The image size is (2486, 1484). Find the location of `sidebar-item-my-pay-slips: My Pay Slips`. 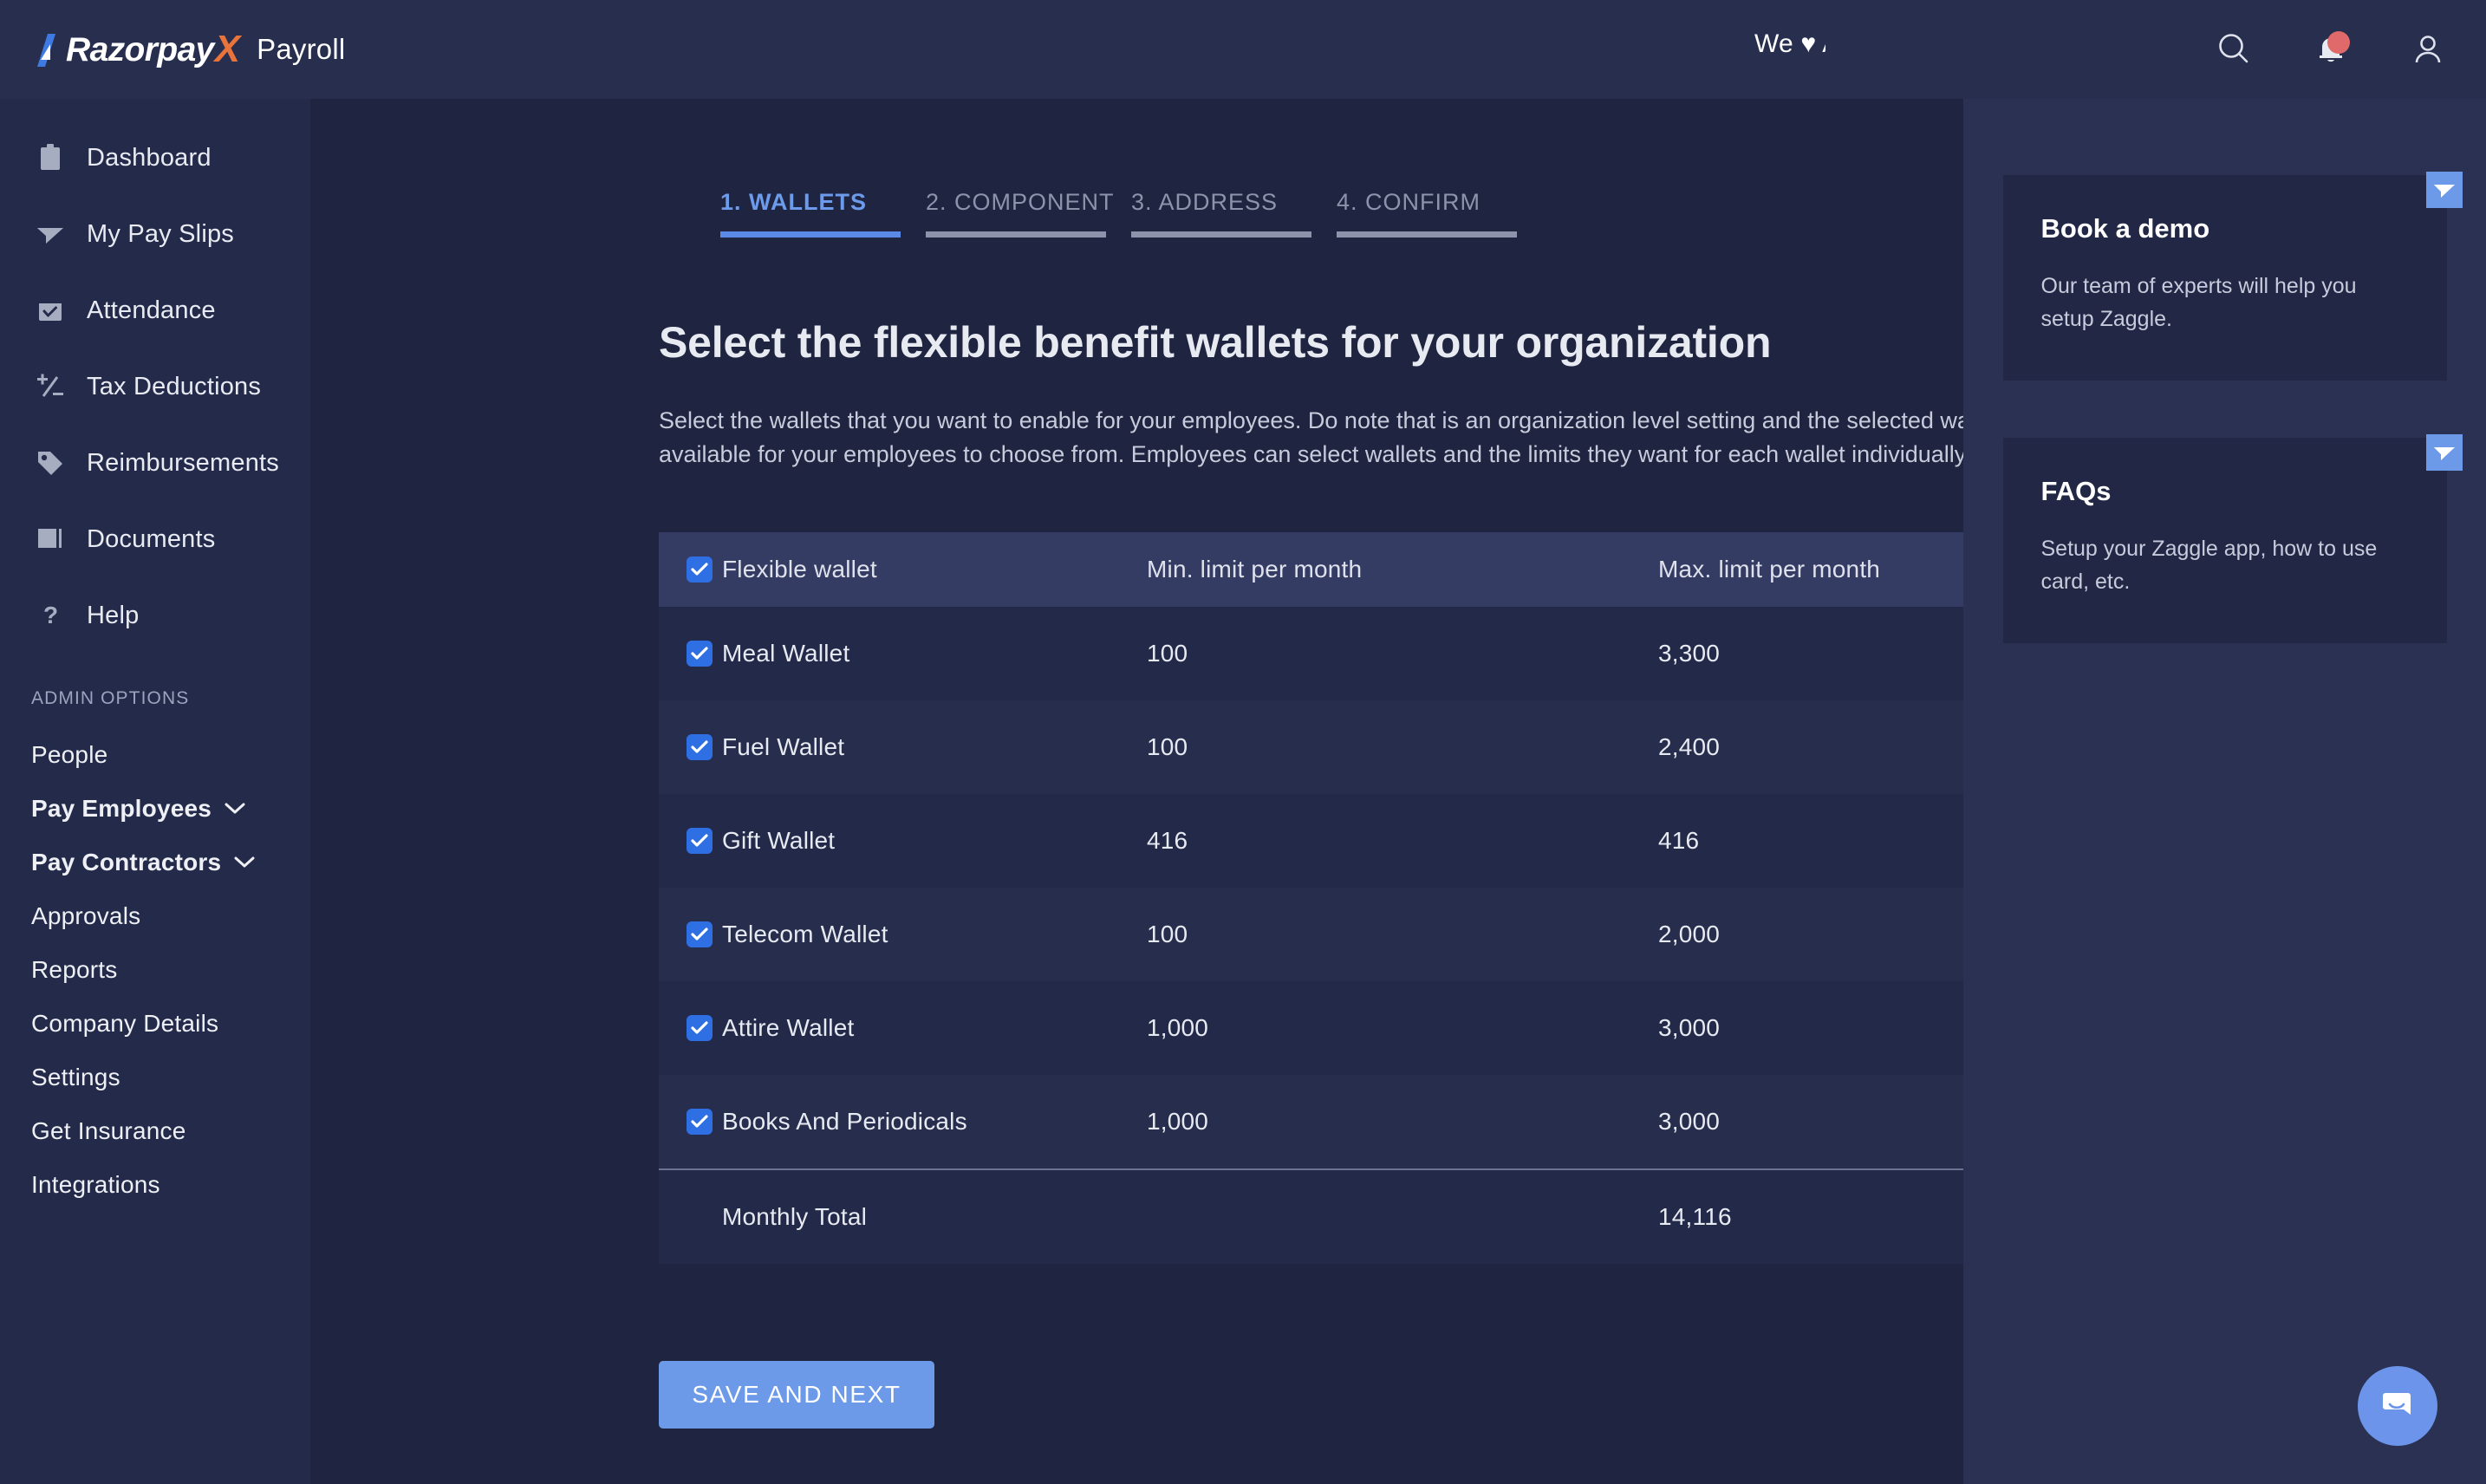

sidebar-item-my-pay-slips: My Pay Slips is located at coordinates (155, 234).